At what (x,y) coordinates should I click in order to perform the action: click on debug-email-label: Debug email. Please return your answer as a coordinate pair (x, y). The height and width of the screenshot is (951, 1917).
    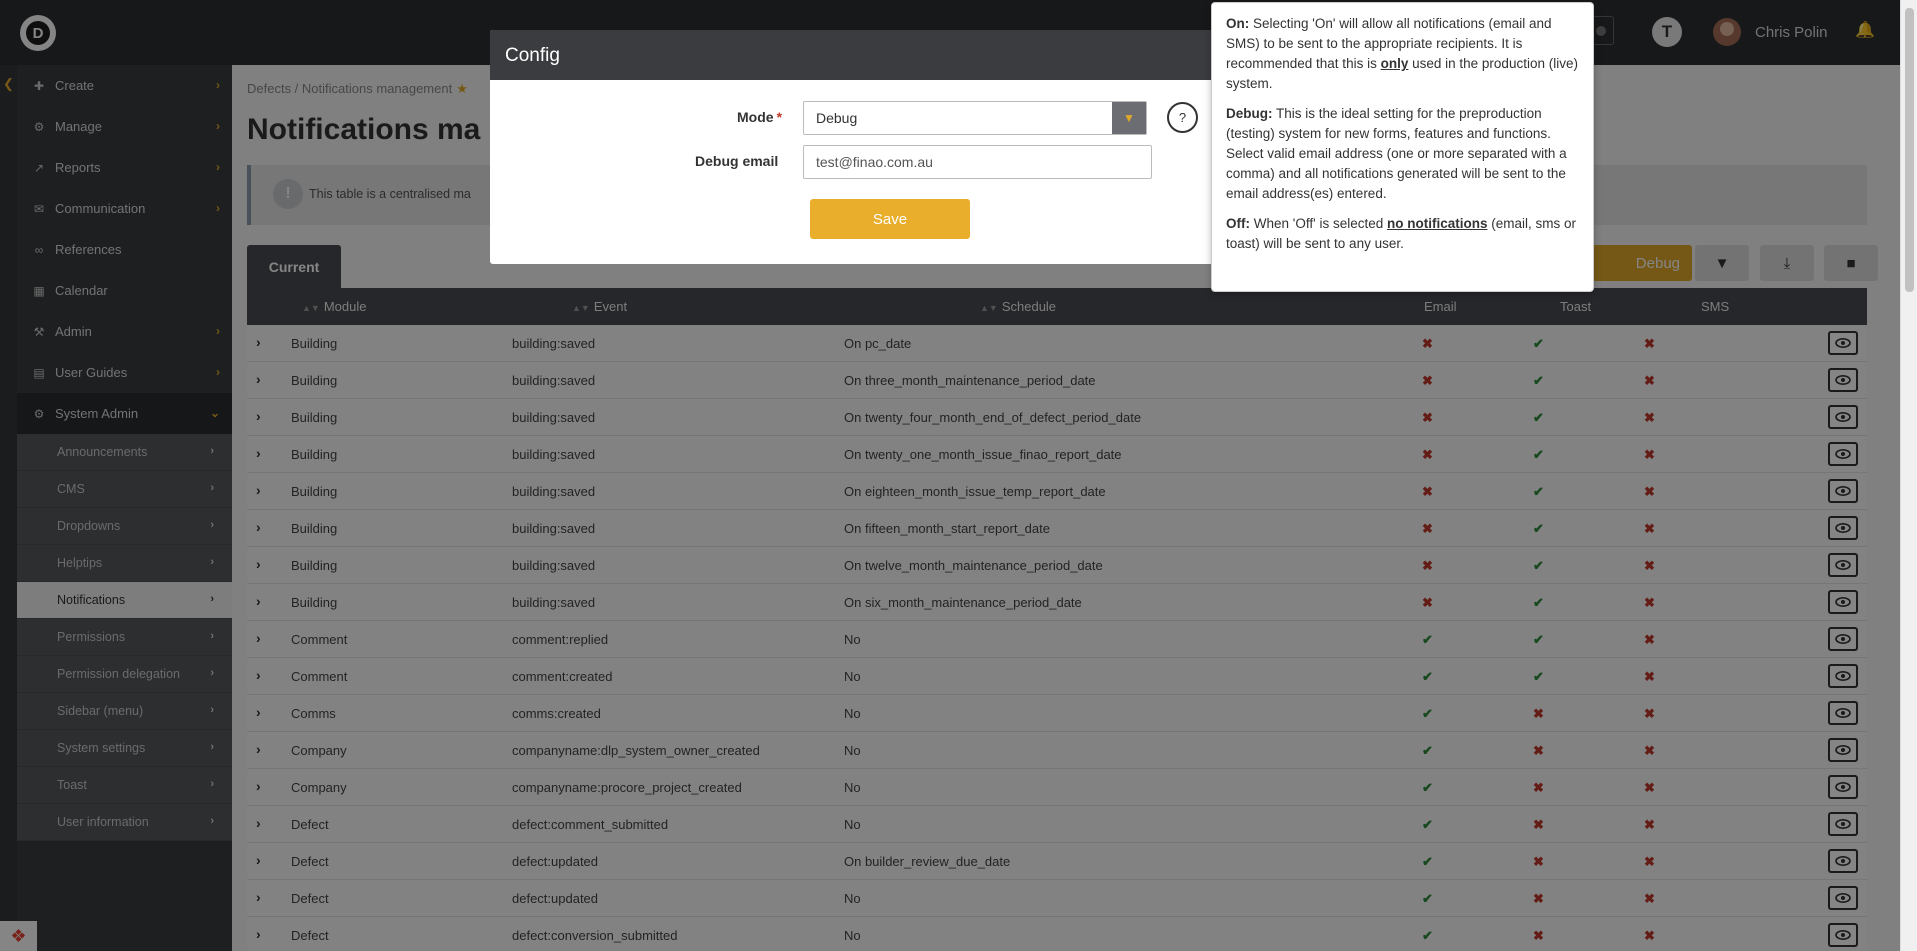
    Looking at the image, I should click on (737, 161).